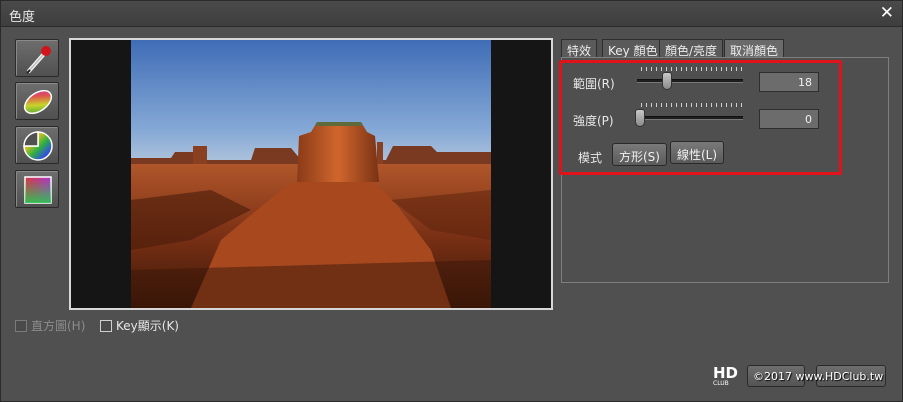  I want to click on red-highlight-box, so click(700, 117).